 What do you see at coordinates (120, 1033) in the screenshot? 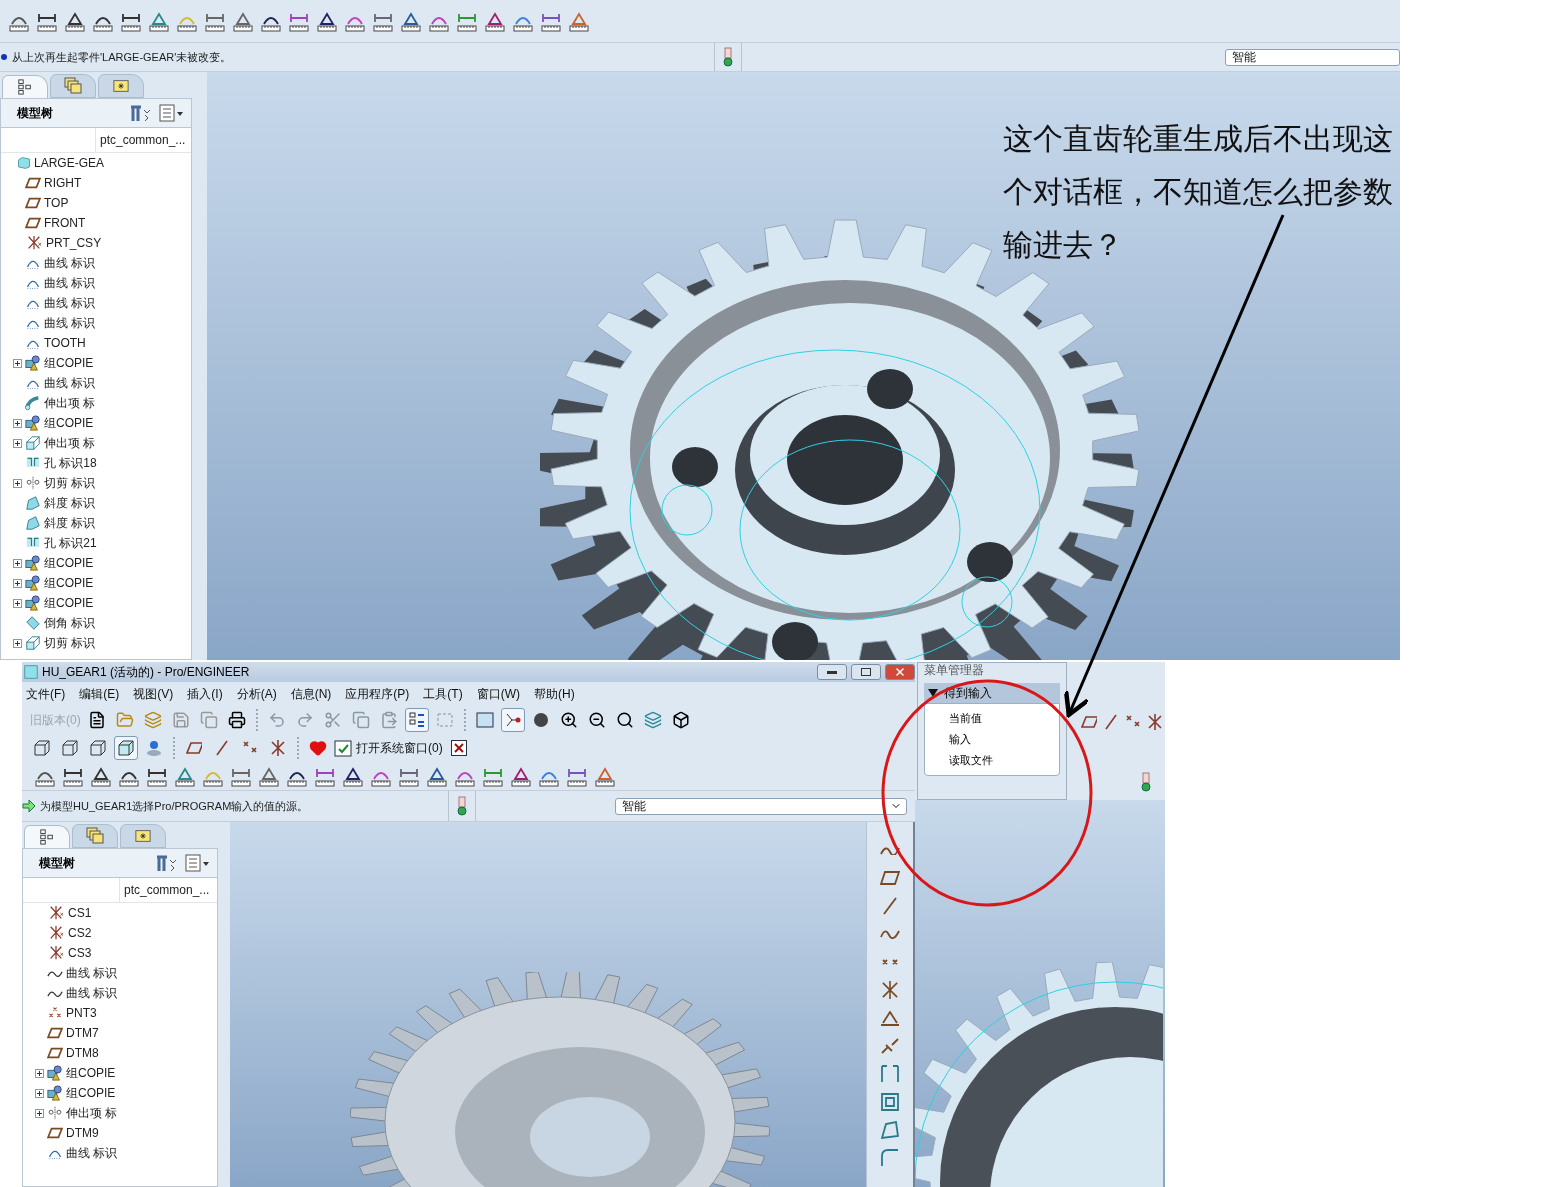
I see `tree-item: DTM7` at bounding box center [120, 1033].